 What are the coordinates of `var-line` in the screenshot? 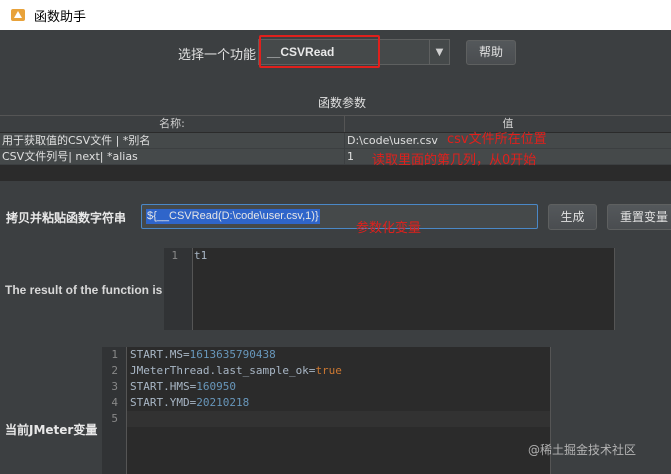 It's located at (236, 419).